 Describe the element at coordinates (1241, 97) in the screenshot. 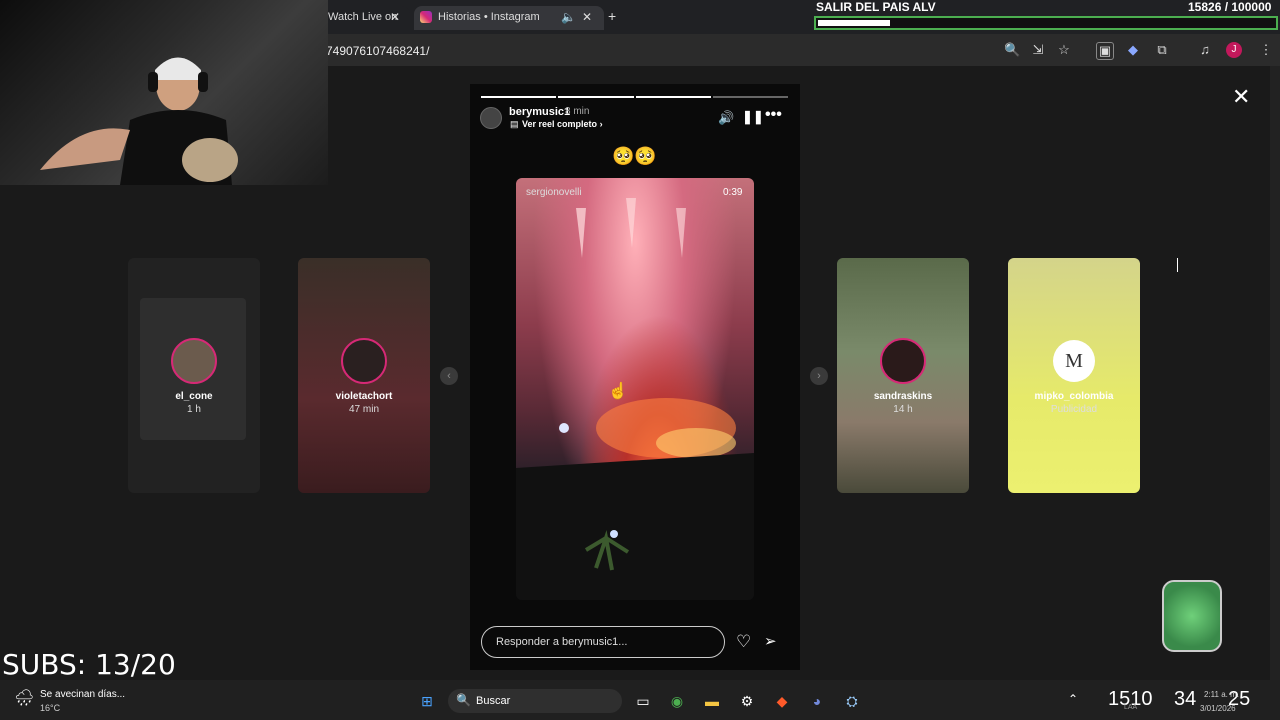

I see `close-stories-button: ✕` at that location.